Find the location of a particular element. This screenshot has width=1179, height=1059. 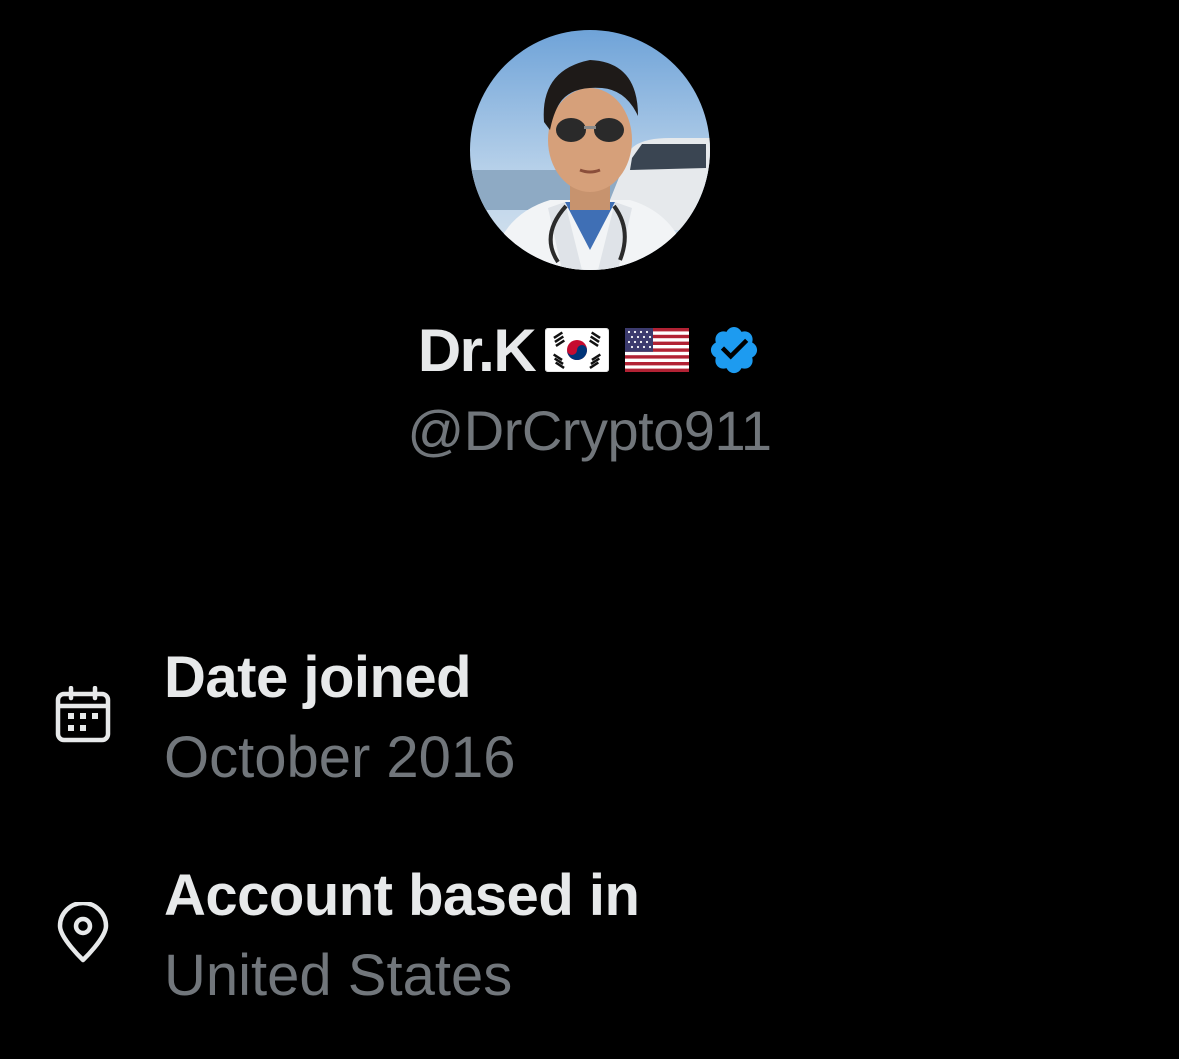

profile-name-row: Dr.K is located at coordinates (589, 350).